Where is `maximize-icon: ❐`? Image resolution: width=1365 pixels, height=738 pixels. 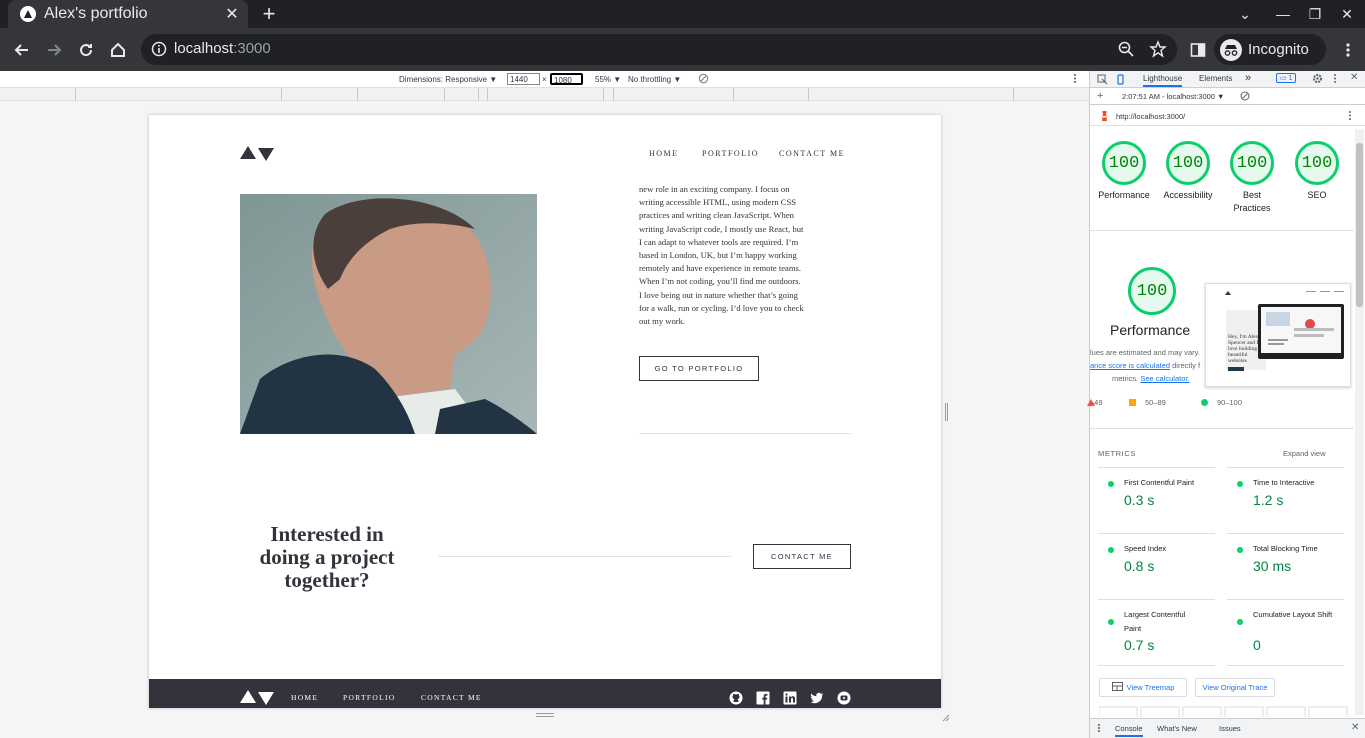
maximize-icon: ❐ is located at coordinates (1315, 14).